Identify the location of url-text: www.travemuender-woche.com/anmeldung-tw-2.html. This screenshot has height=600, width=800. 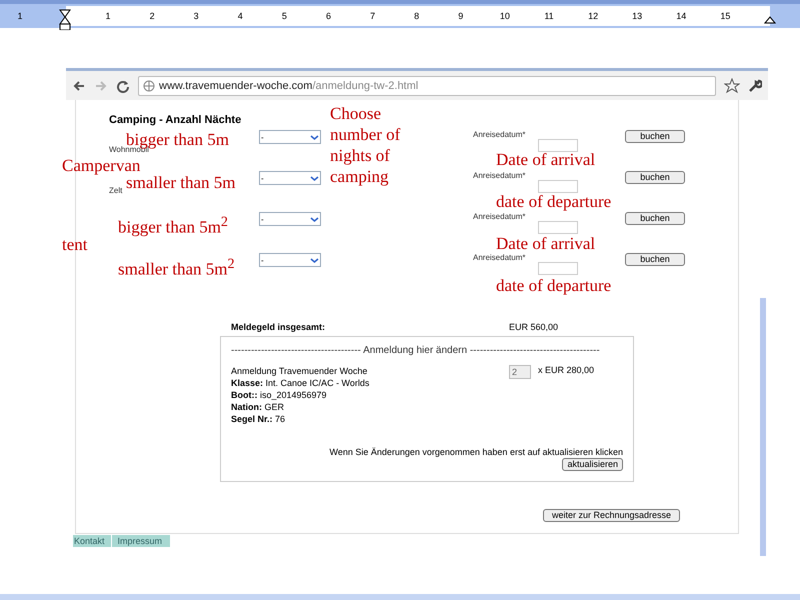
(288, 86).